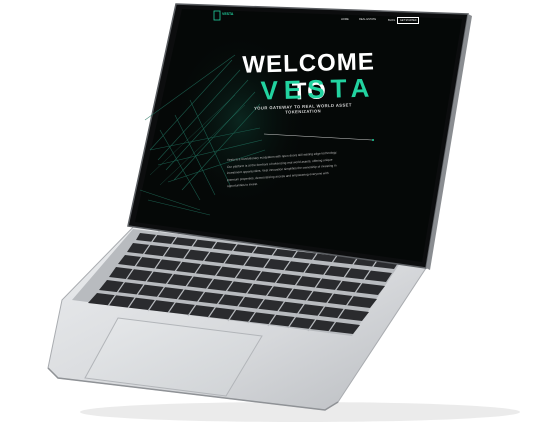 The height and width of the screenshot is (432, 556). What do you see at coordinates (240, 120) in the screenshot?
I see `display-glow` at bounding box center [240, 120].